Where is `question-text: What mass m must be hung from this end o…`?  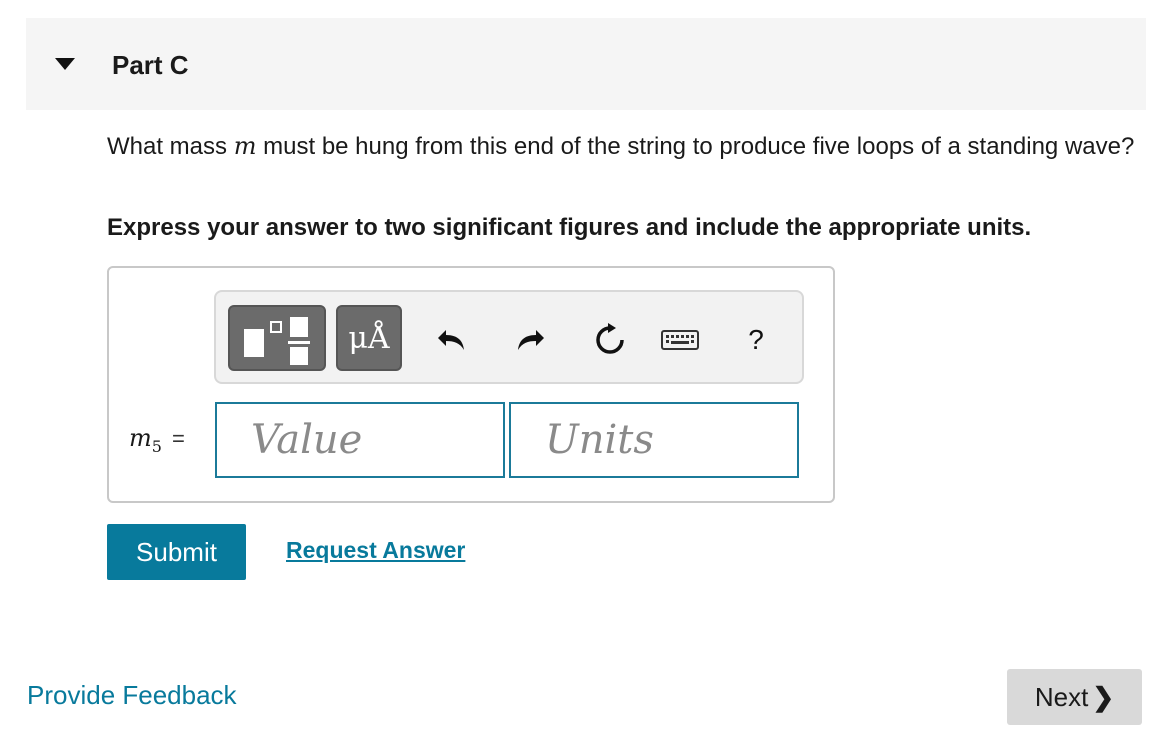
question-text: What mass m must be hung from this end o… is located at coordinates (632, 146).